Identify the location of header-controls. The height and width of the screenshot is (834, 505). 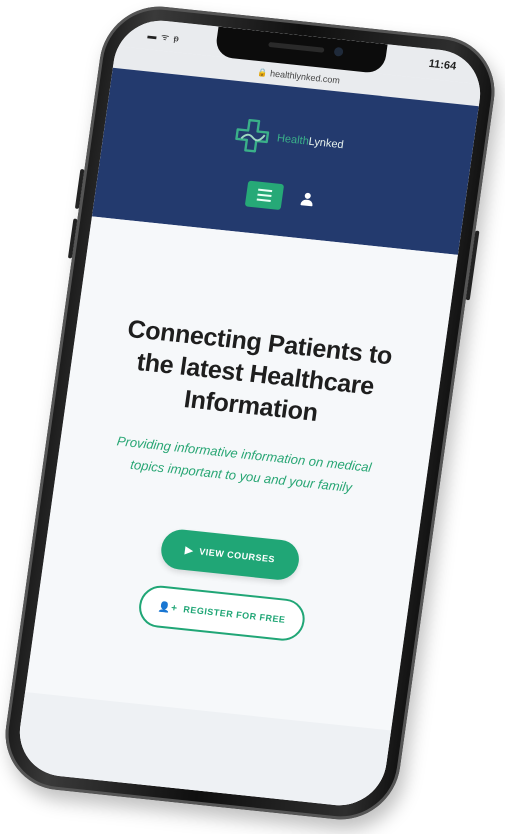
(280, 197).